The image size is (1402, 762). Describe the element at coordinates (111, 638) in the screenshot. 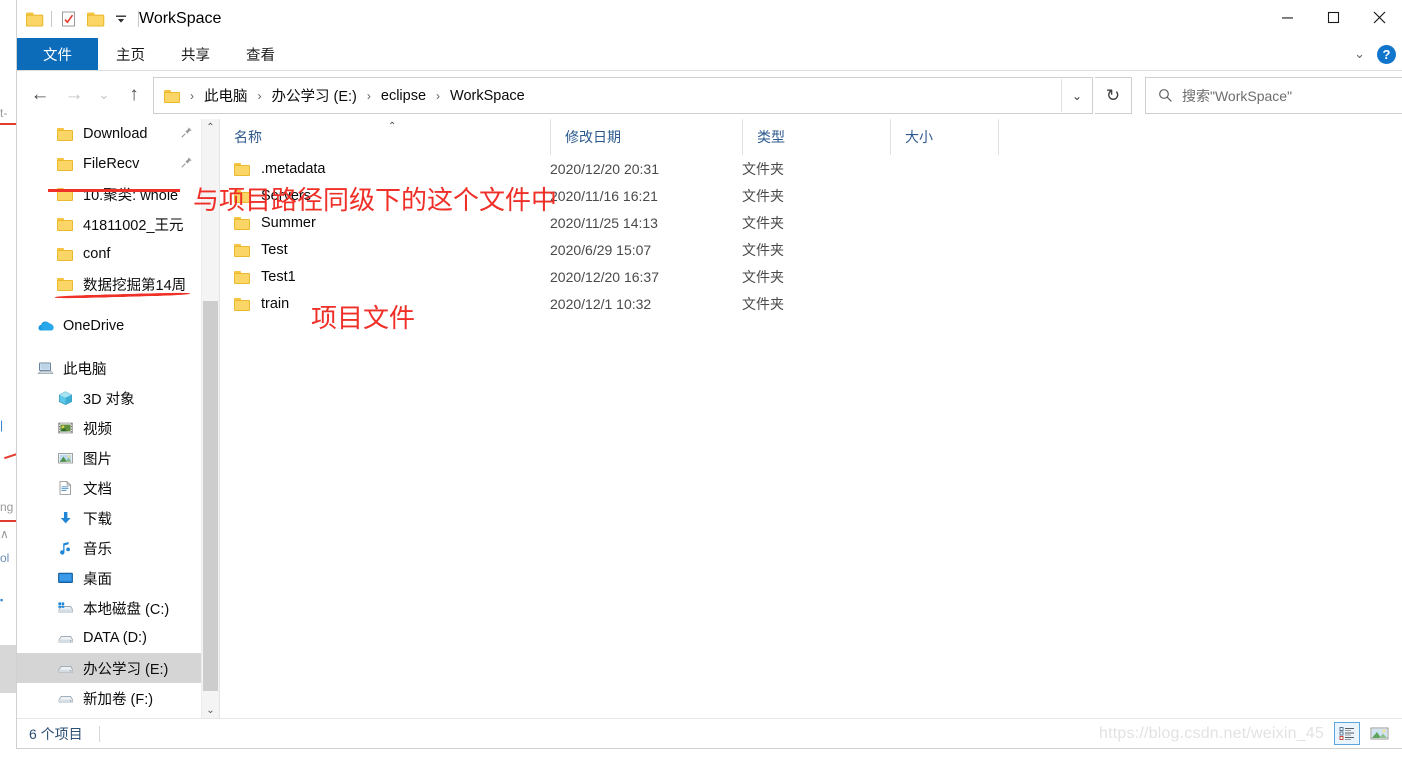

I see `sidebar-item: DATA (D:)` at that location.